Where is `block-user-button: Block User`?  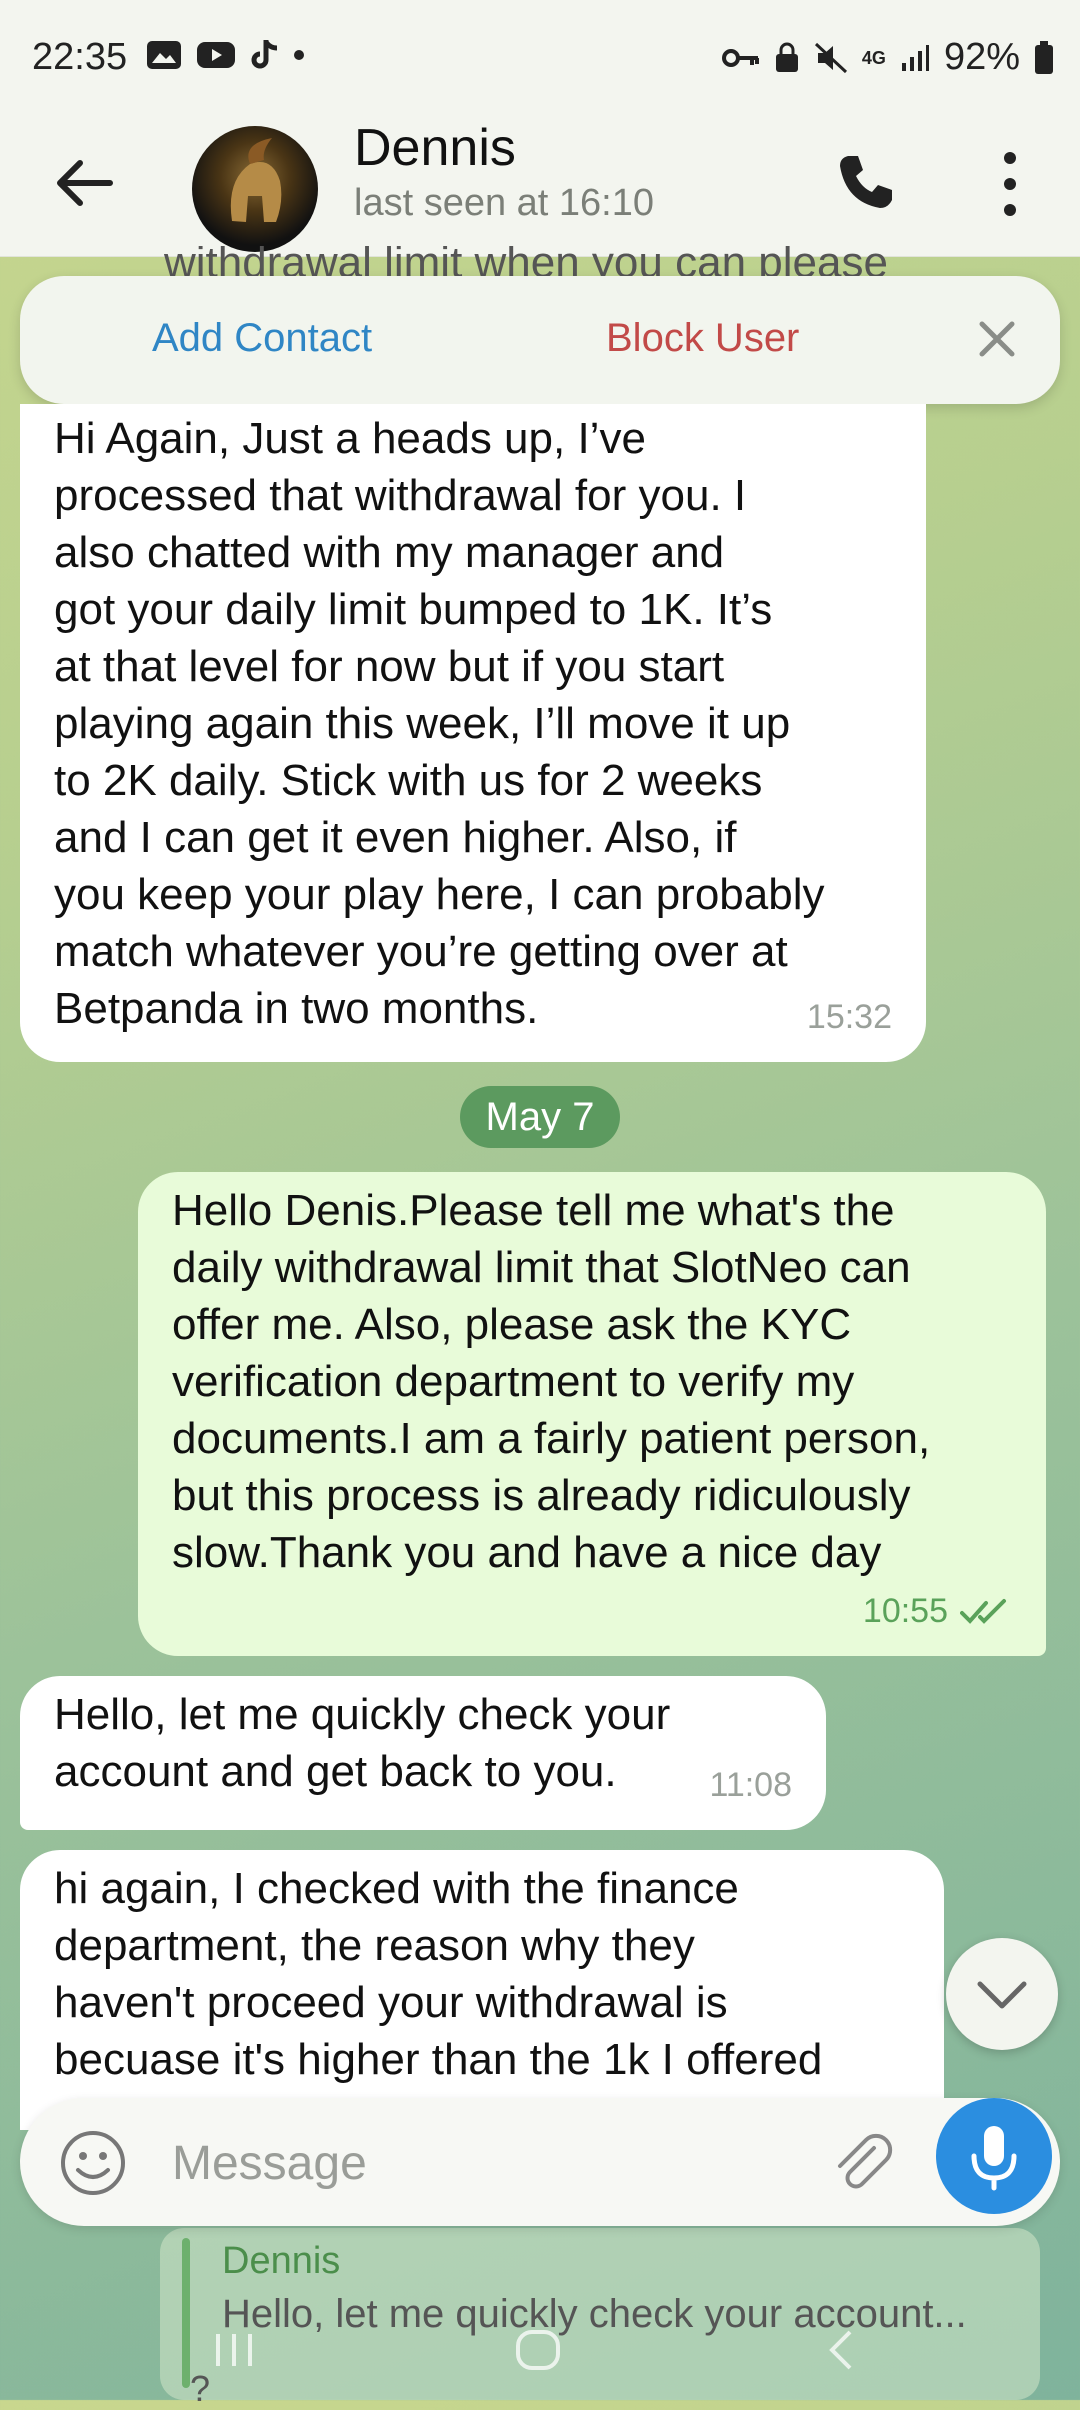 block-user-button: Block User is located at coordinates (702, 338).